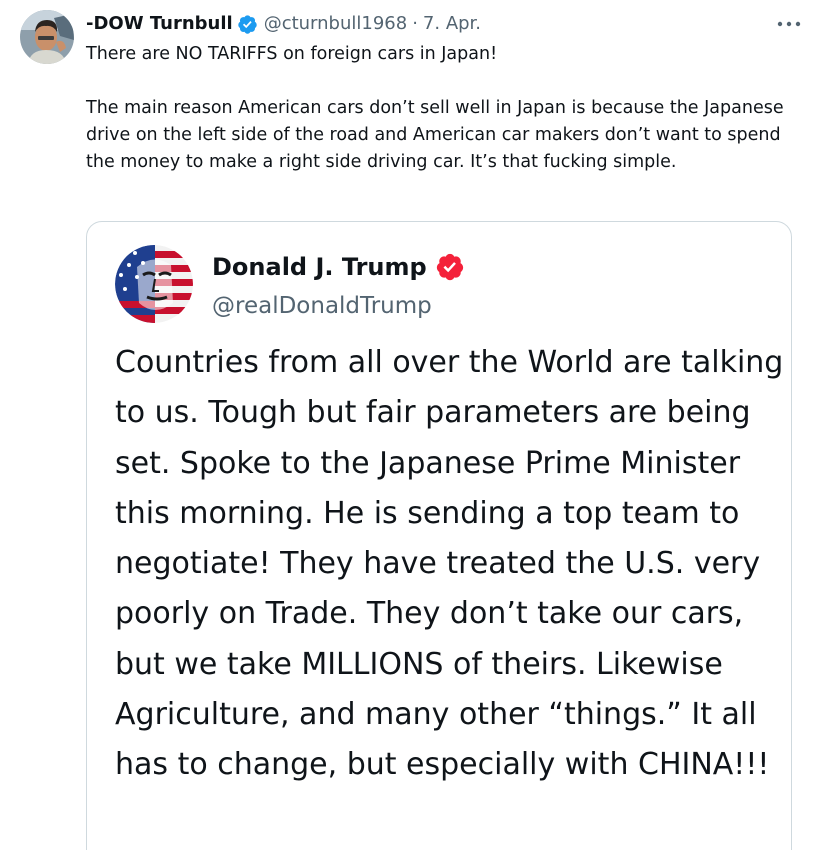  I want to click on author-handle: @cturnbull1968, so click(336, 24).